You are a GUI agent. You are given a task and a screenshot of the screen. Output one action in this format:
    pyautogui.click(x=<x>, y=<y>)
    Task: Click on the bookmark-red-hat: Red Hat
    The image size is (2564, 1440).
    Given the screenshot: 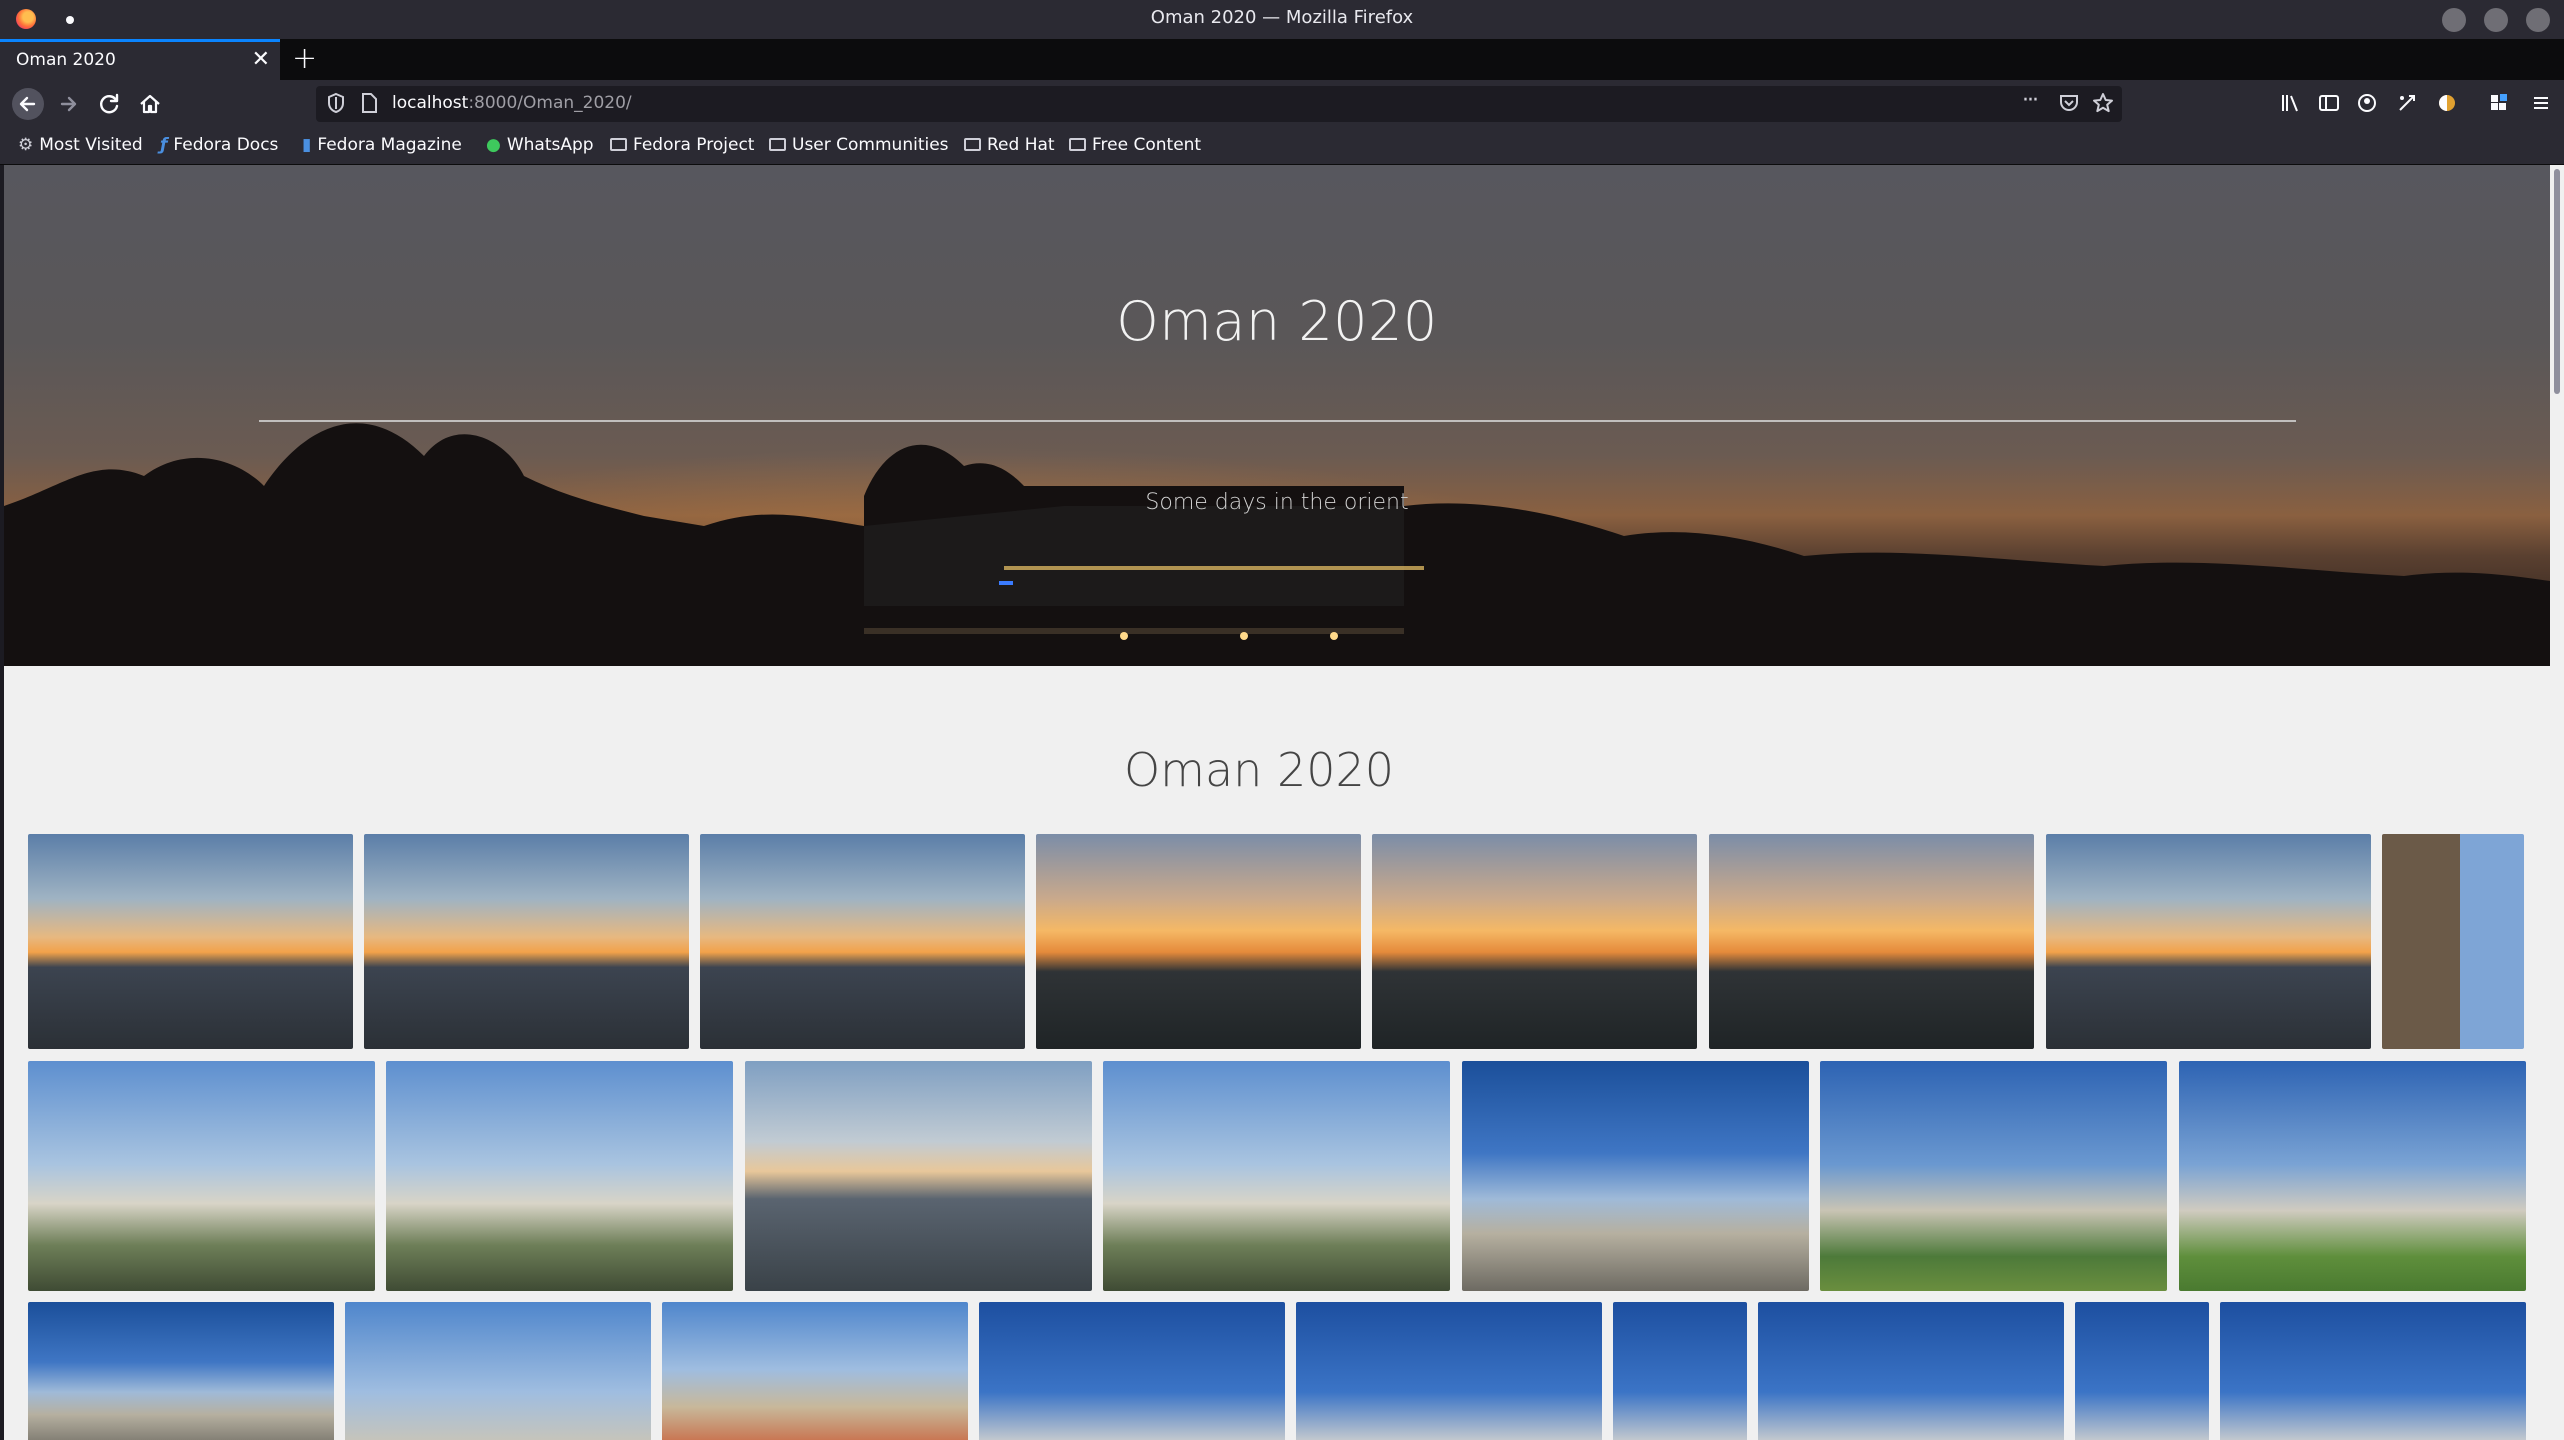 What is the action you would take?
    pyautogui.click(x=1009, y=145)
    